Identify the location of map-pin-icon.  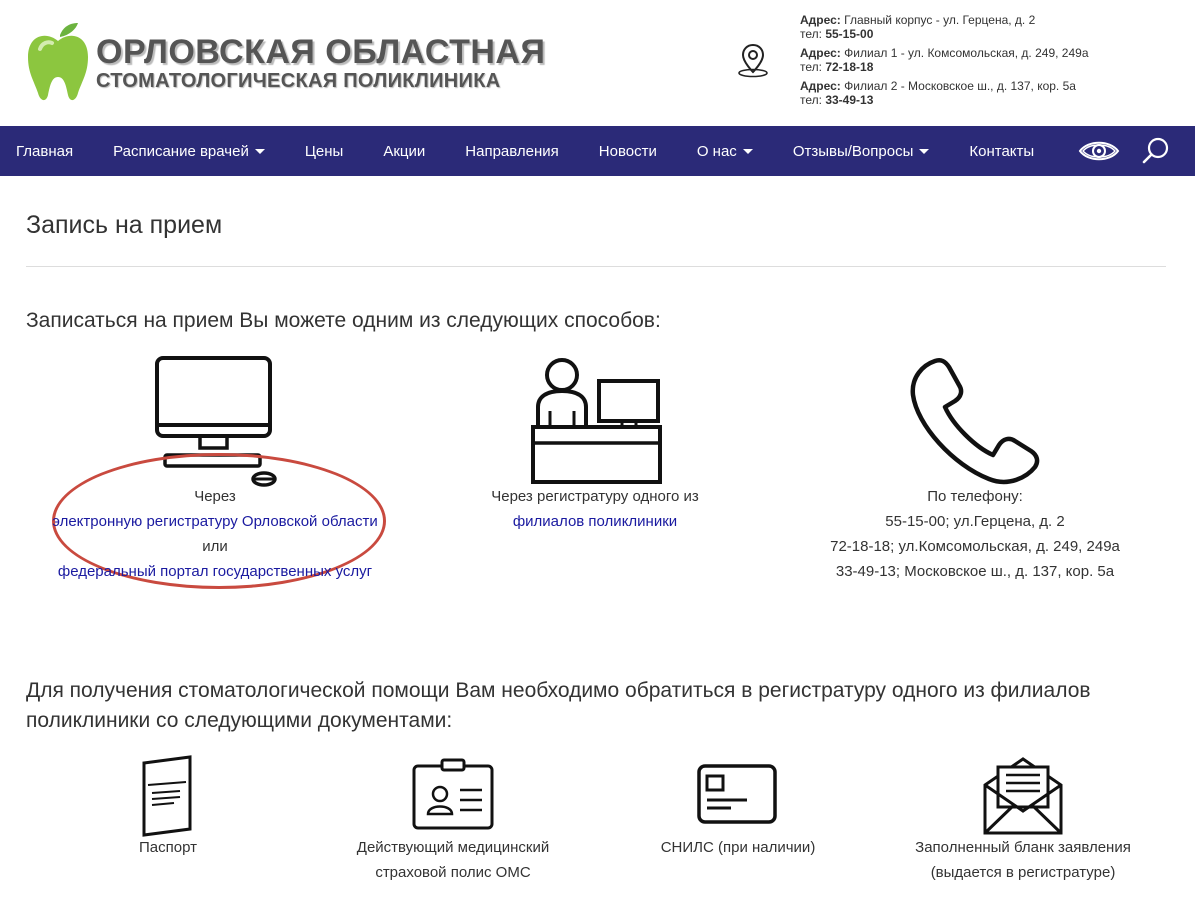
(753, 60).